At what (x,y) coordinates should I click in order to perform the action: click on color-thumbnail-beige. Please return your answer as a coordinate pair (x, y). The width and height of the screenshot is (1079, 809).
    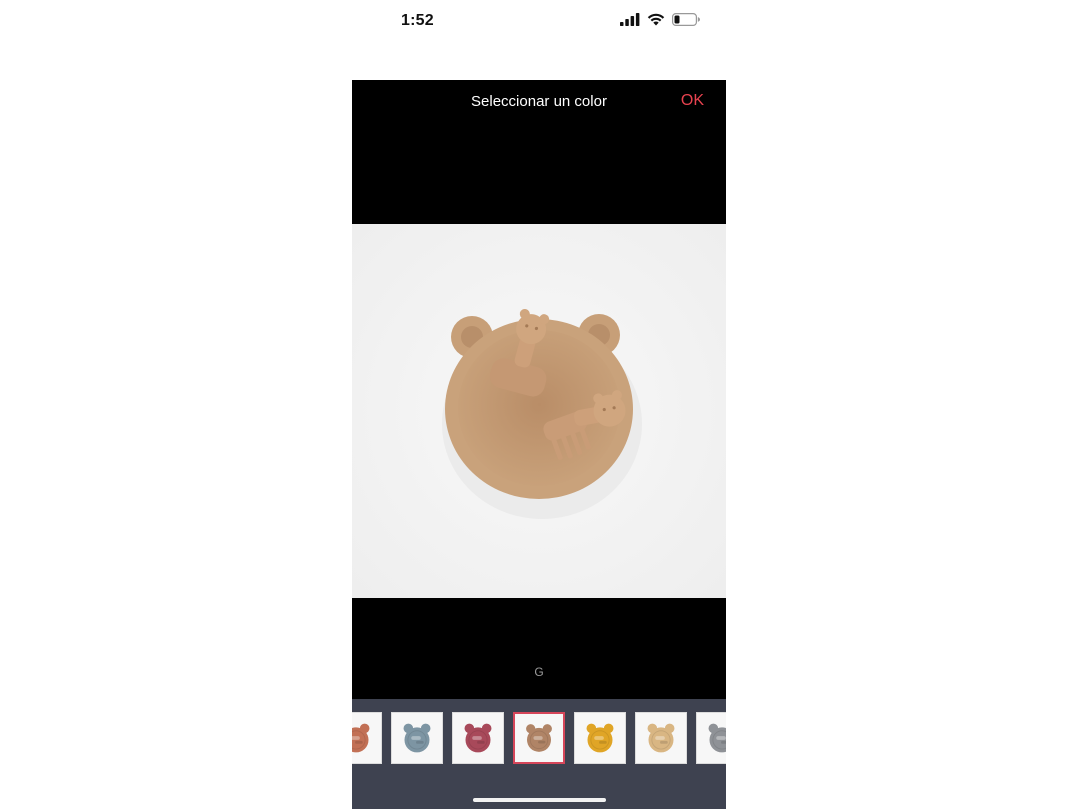
    Looking at the image, I should click on (661, 738).